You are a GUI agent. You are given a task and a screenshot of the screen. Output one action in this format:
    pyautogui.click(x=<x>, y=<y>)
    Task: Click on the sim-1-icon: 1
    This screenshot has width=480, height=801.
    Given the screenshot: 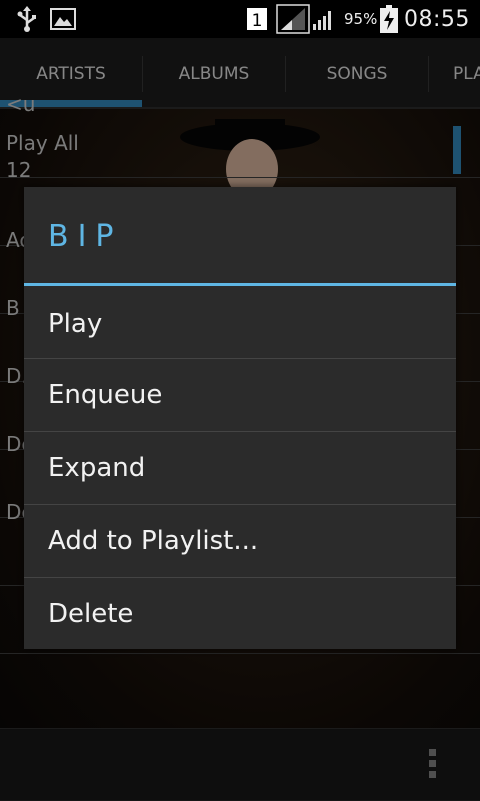 What is the action you would take?
    pyautogui.click(x=257, y=19)
    